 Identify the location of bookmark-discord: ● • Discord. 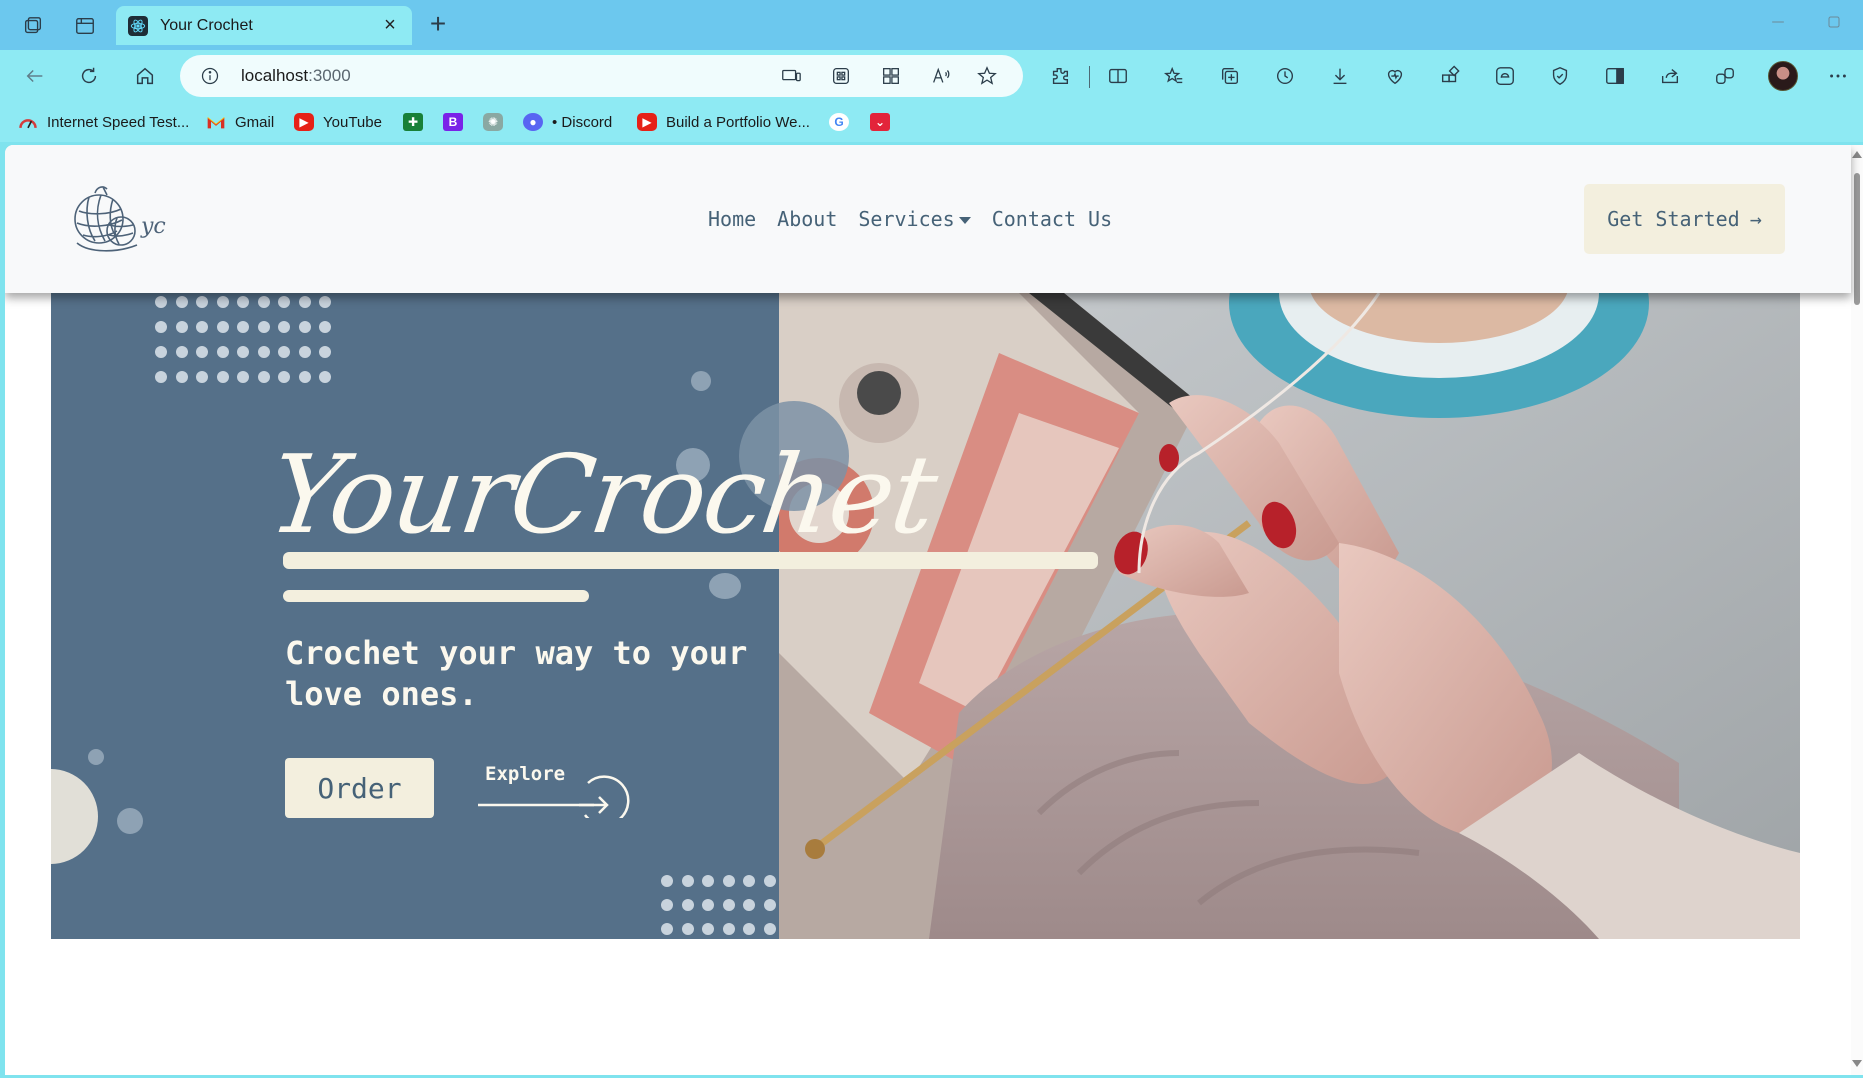
(567, 122).